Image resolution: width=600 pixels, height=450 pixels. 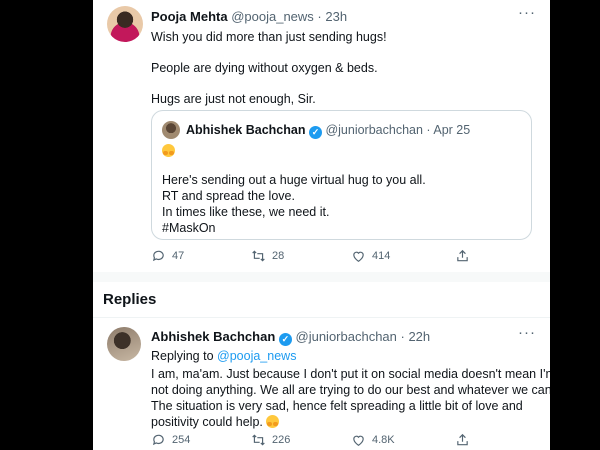 What do you see at coordinates (182, 356) in the screenshot?
I see `replying-prefix: Replying to` at bounding box center [182, 356].